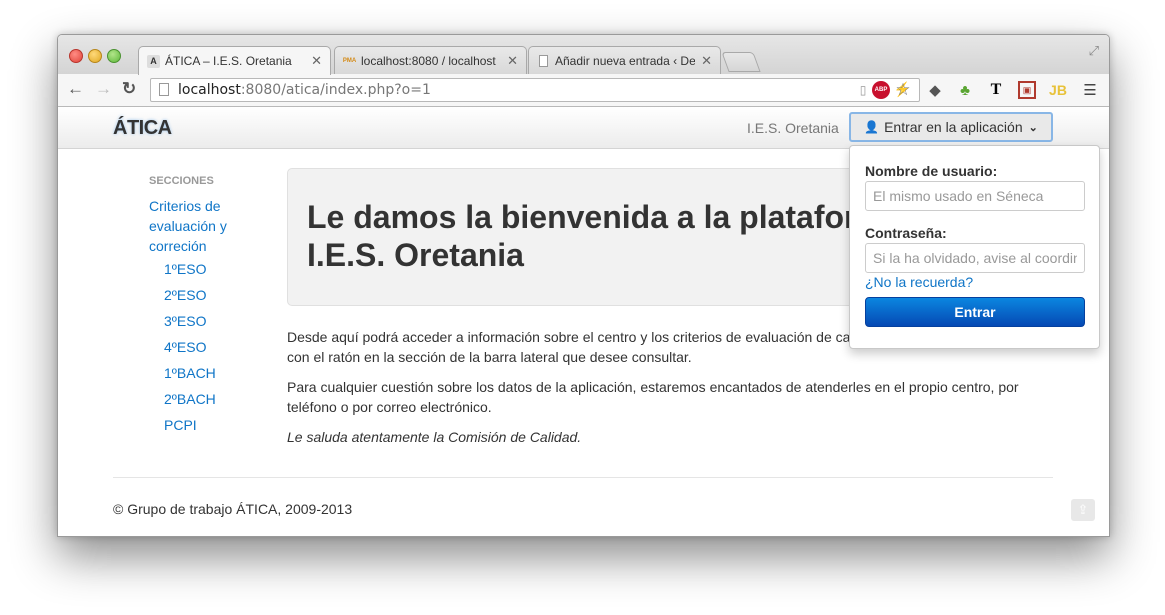 This screenshot has height=615, width=1165. I want to click on fullscreen-icon: ⤢, so click(1094, 51).